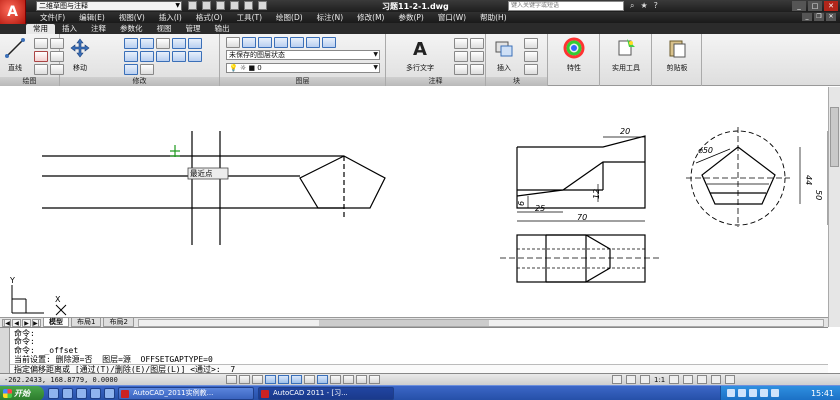 Image resolution: width=840 pixels, height=400 pixels. I want to click on side-view-pentagon, so click(738, 175).